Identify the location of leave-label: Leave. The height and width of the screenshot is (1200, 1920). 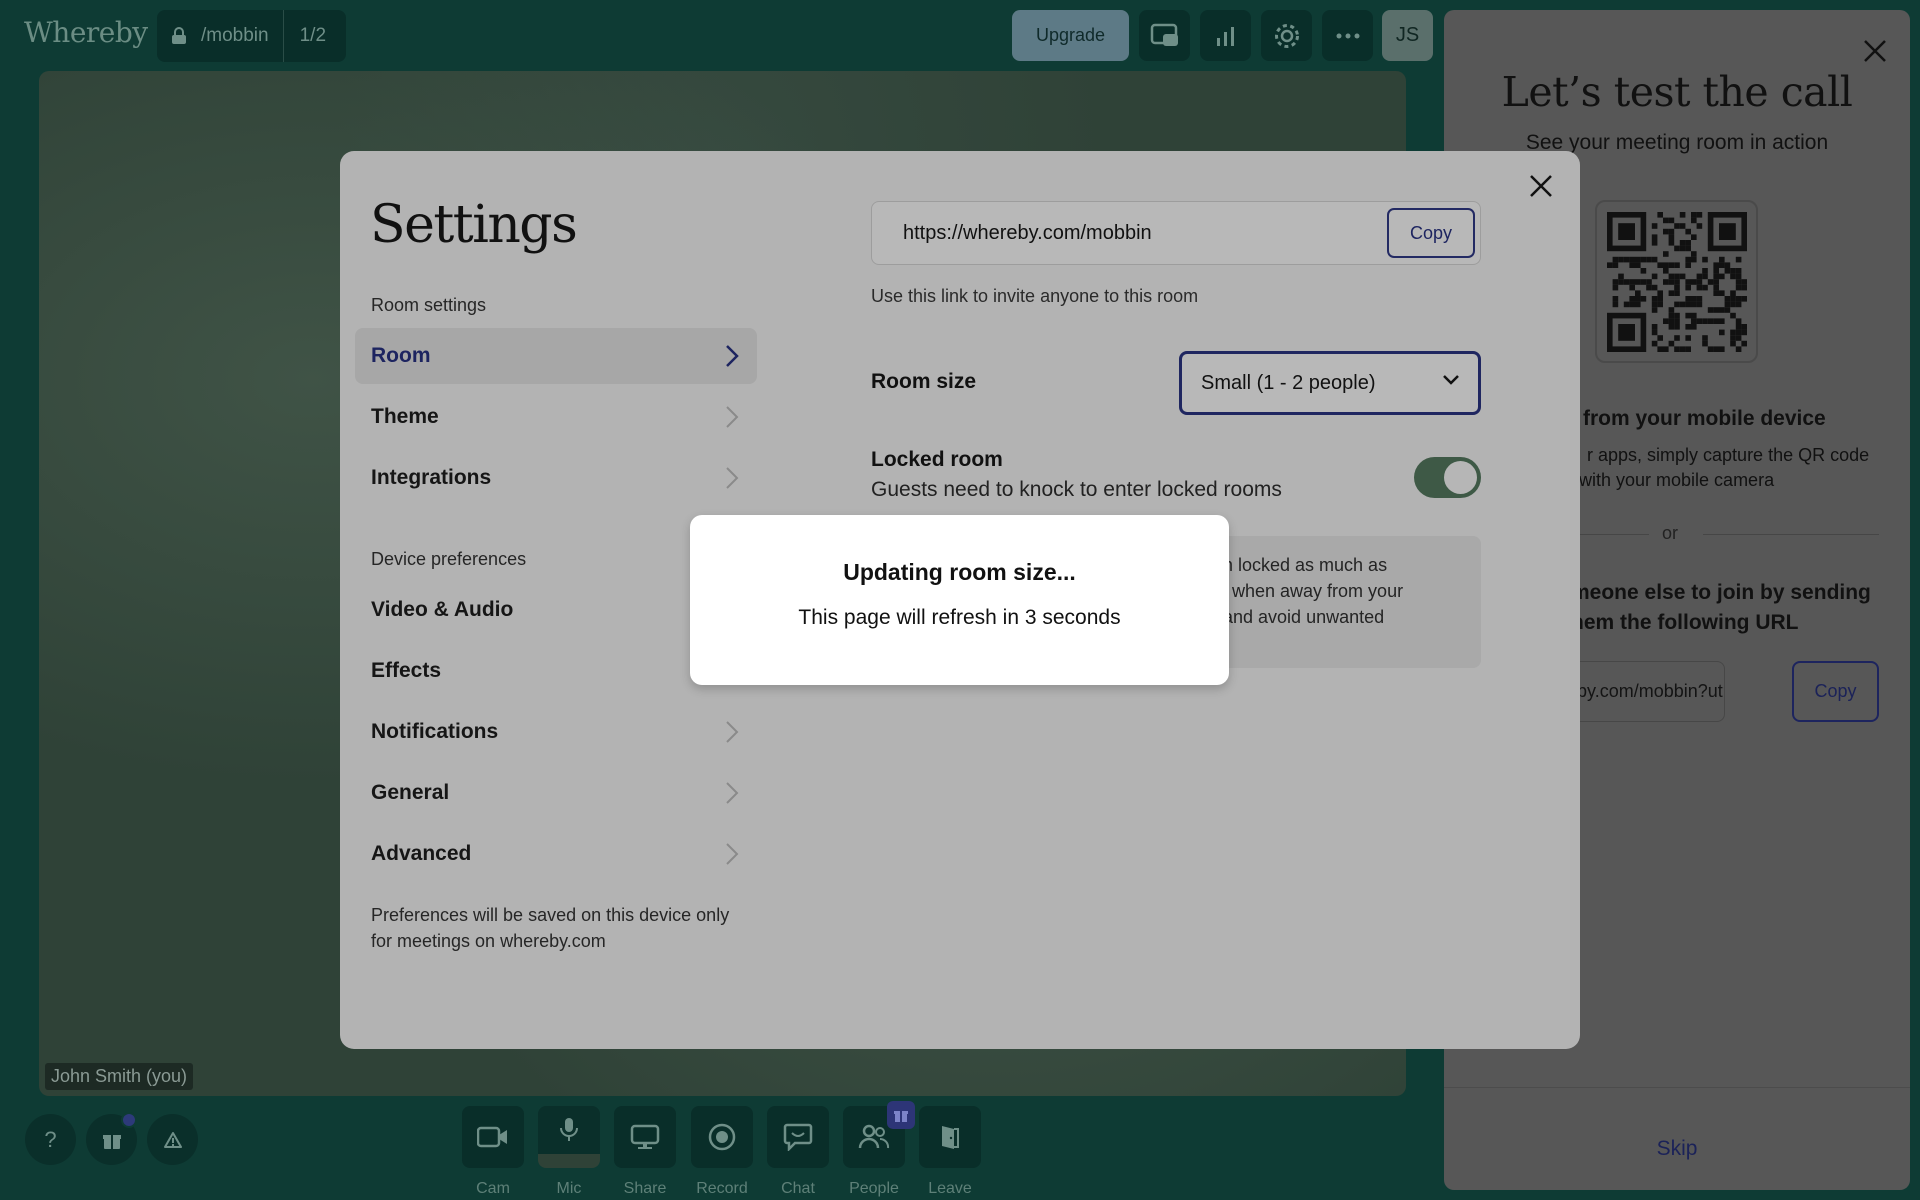
(950, 1188).